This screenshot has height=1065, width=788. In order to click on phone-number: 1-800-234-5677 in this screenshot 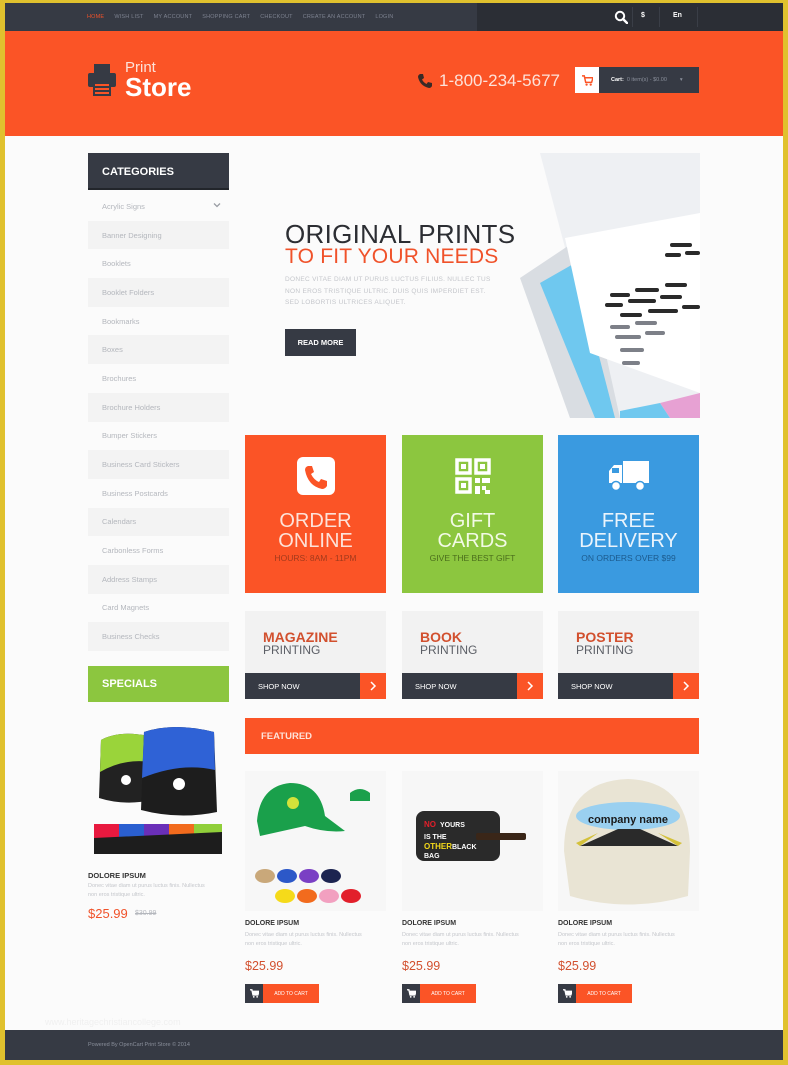, I will do `click(499, 80)`.